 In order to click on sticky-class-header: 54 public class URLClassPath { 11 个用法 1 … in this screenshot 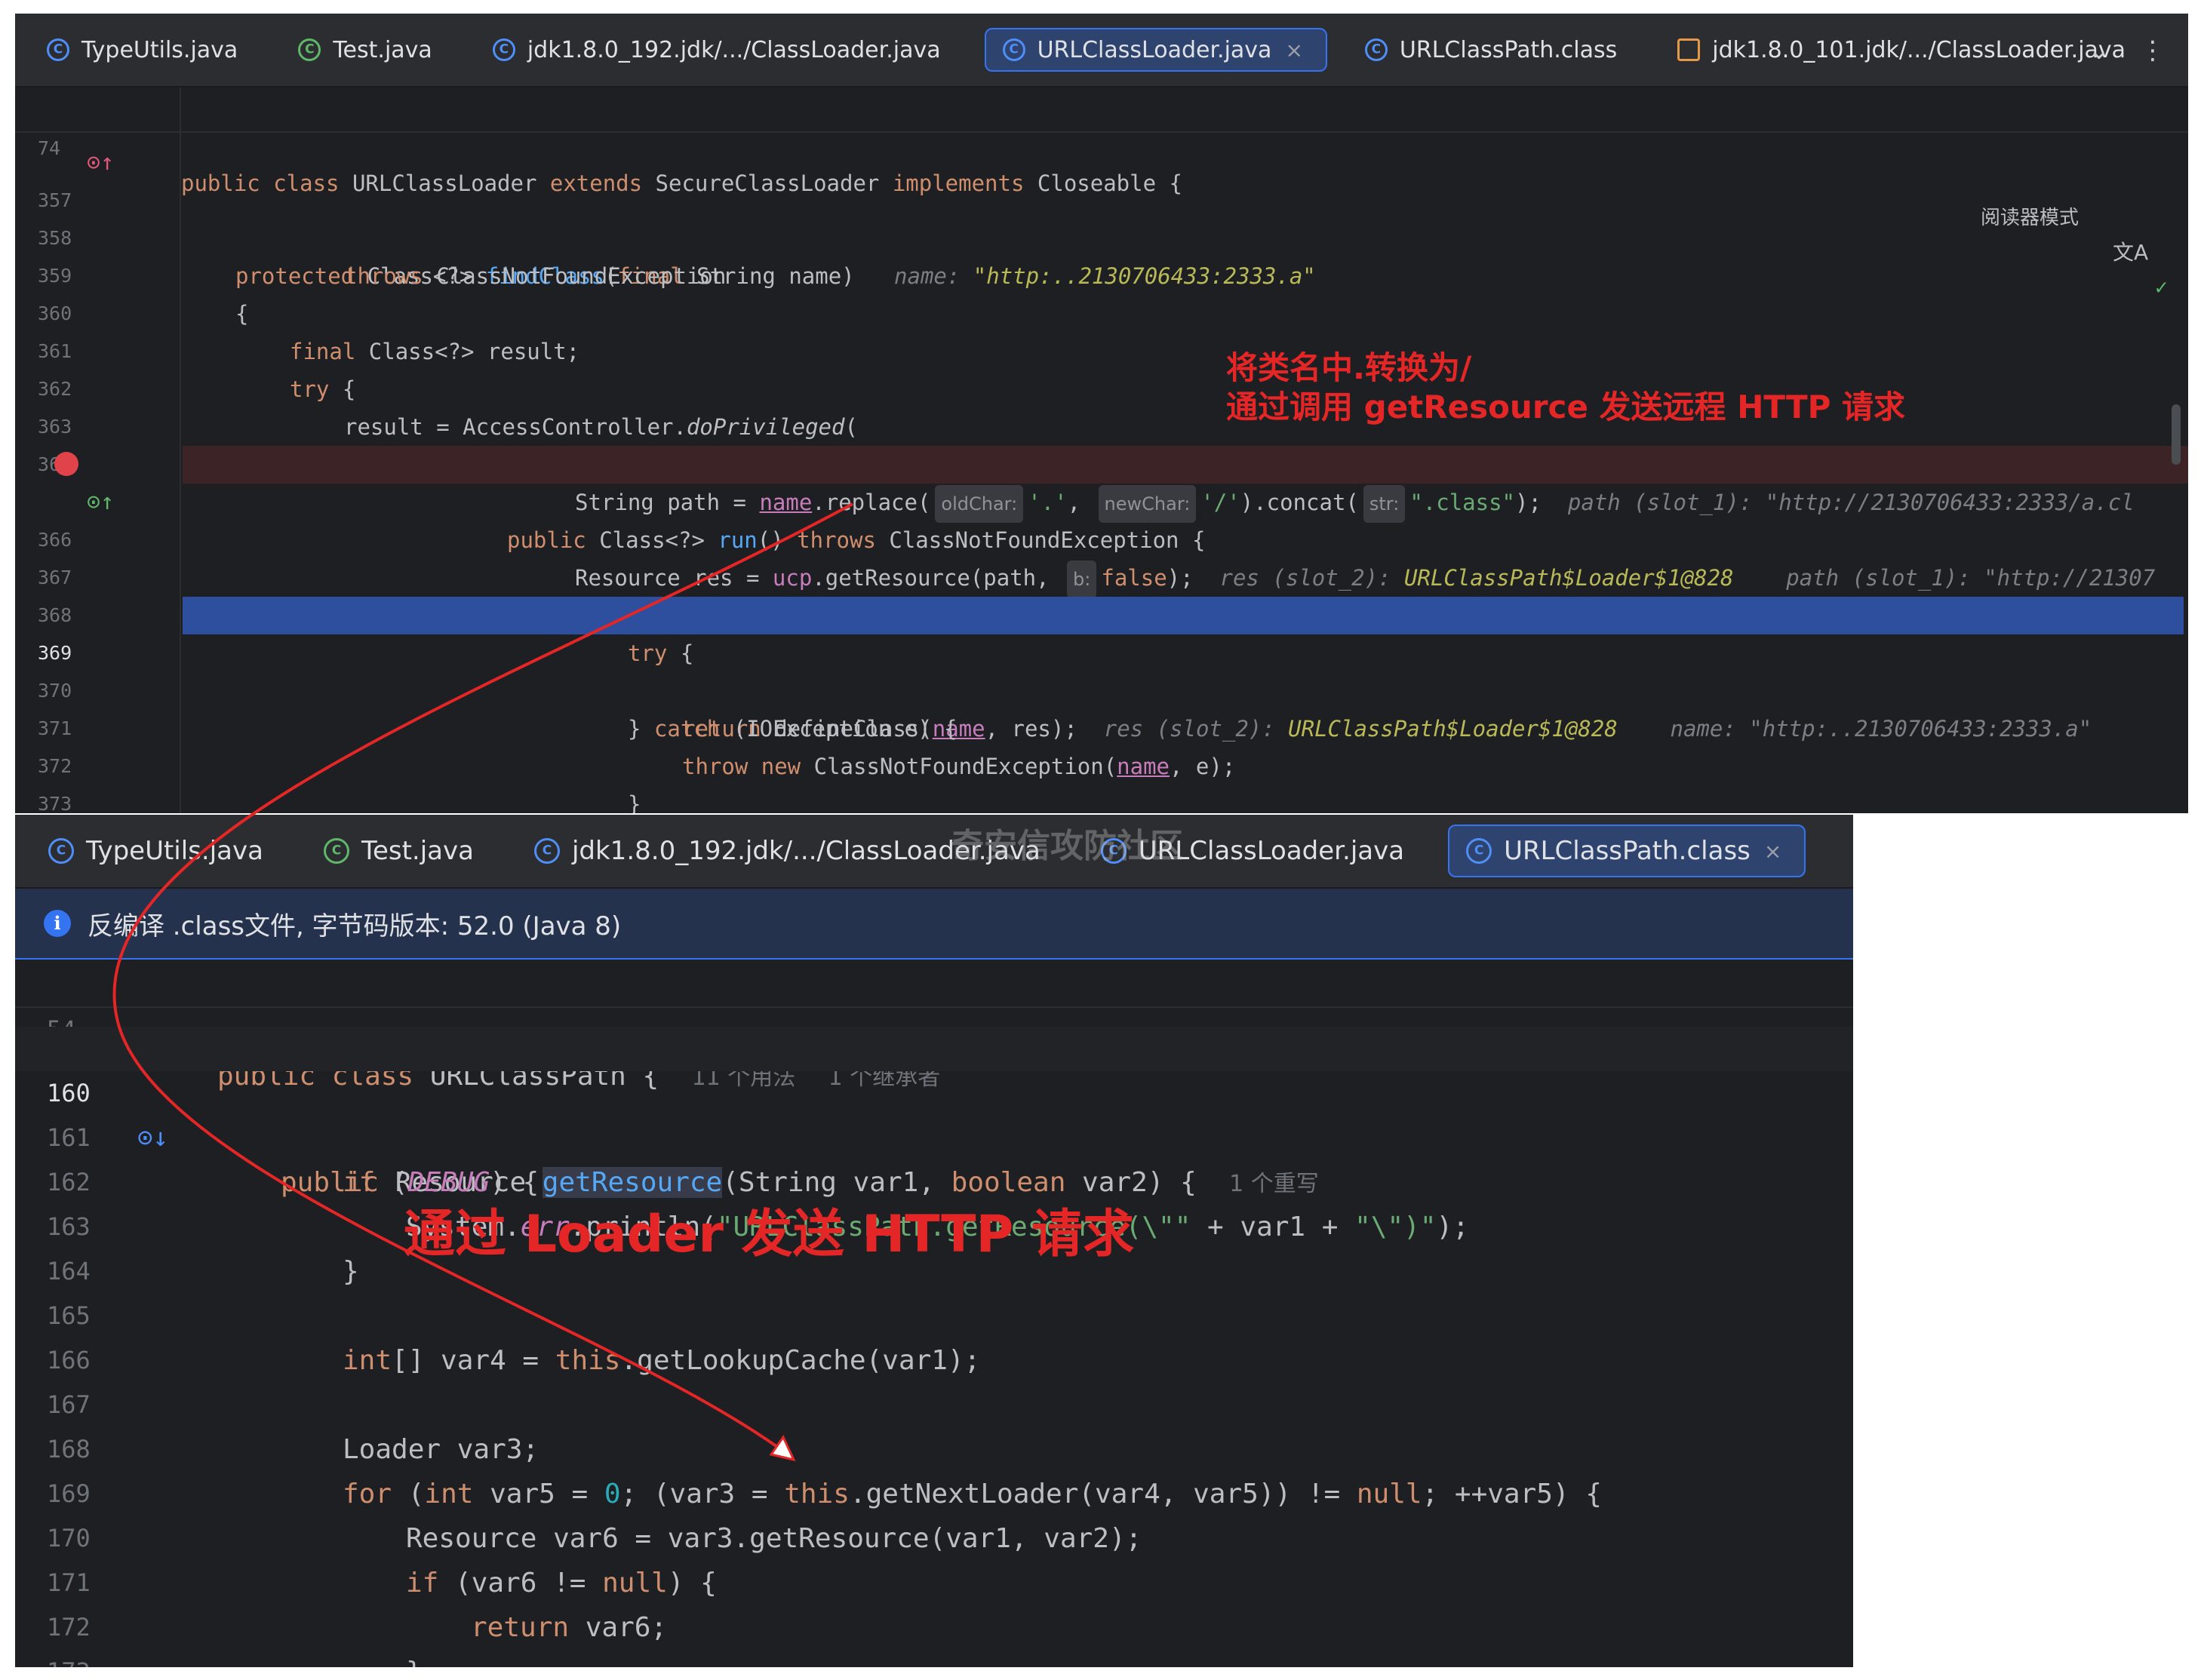, I will do `click(934, 1026)`.